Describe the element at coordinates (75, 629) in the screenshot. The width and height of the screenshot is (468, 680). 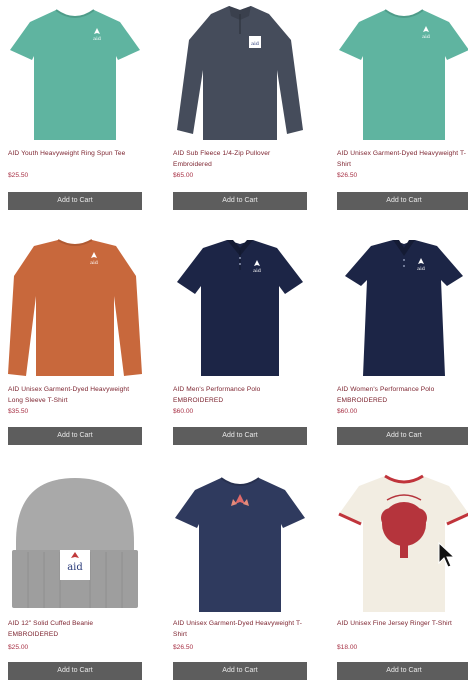
I see `product-title: AID 12" Solid Cuffed Beanie EMBROIDERED` at that location.